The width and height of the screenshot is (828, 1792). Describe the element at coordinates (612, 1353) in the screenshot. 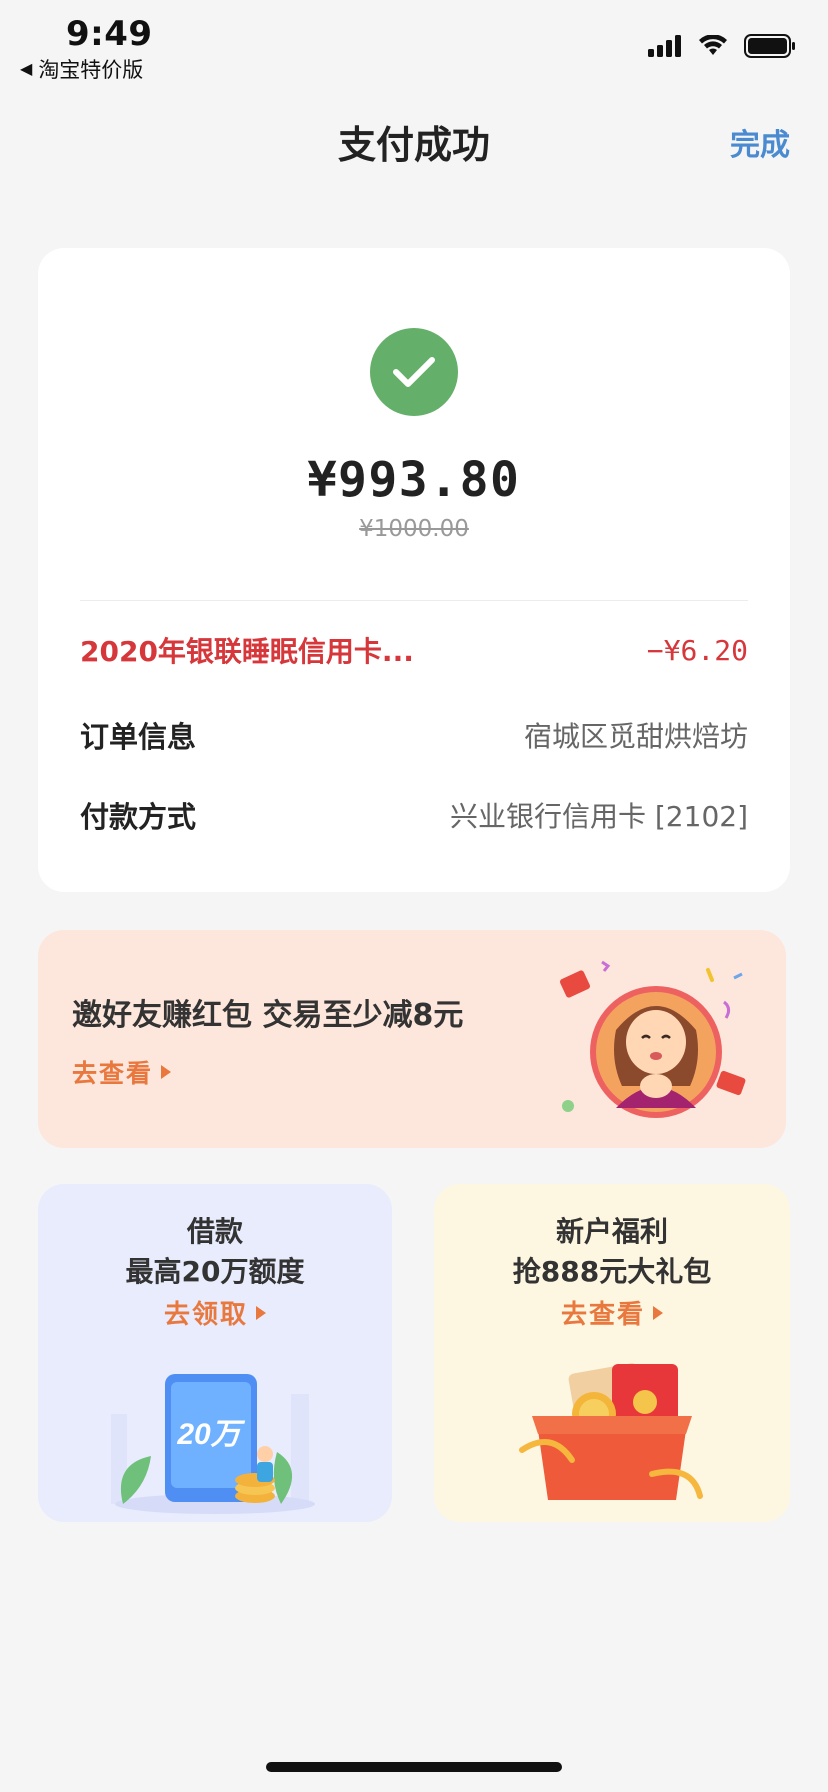

I see `new-user-benefit-card: 新户福利 抢888元大礼包 去查看` at that location.